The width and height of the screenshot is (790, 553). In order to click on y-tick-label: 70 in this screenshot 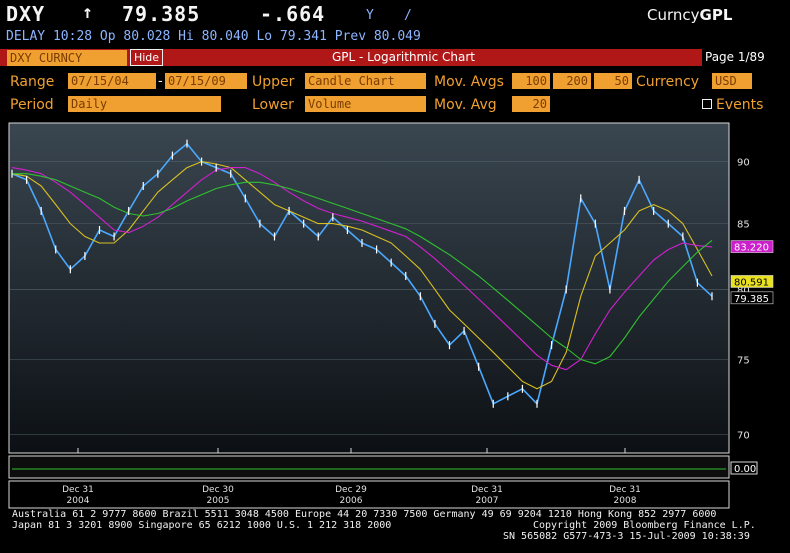, I will do `click(743, 435)`.